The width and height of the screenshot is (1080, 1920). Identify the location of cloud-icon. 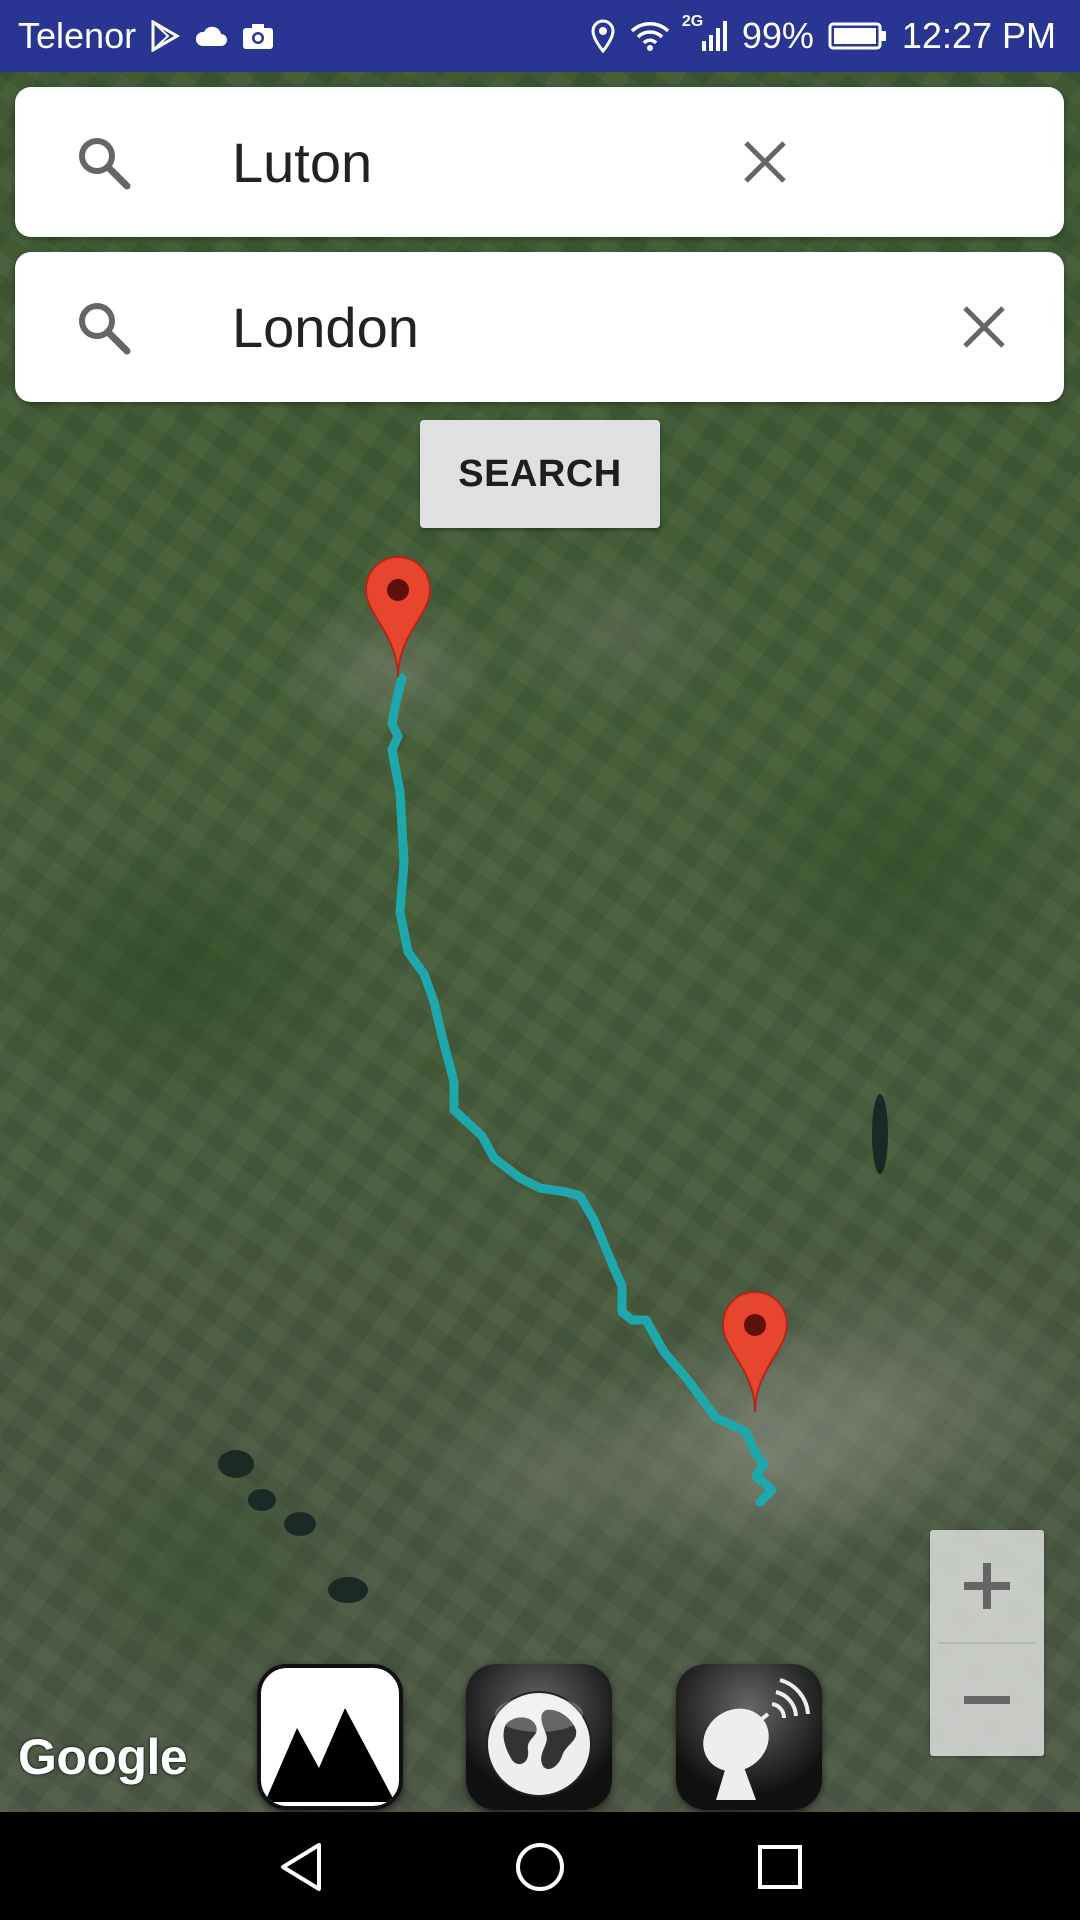
(211, 36).